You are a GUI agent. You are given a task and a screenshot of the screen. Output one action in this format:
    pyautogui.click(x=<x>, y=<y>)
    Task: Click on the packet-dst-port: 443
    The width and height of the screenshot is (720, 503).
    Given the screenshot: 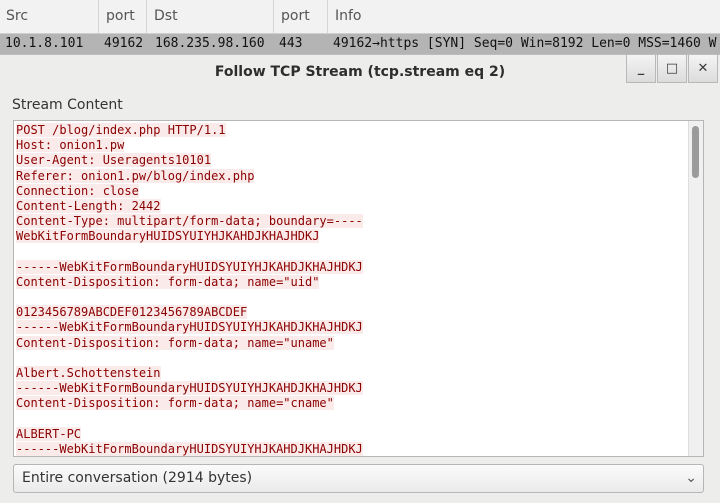 What is the action you would take?
    pyautogui.click(x=291, y=43)
    